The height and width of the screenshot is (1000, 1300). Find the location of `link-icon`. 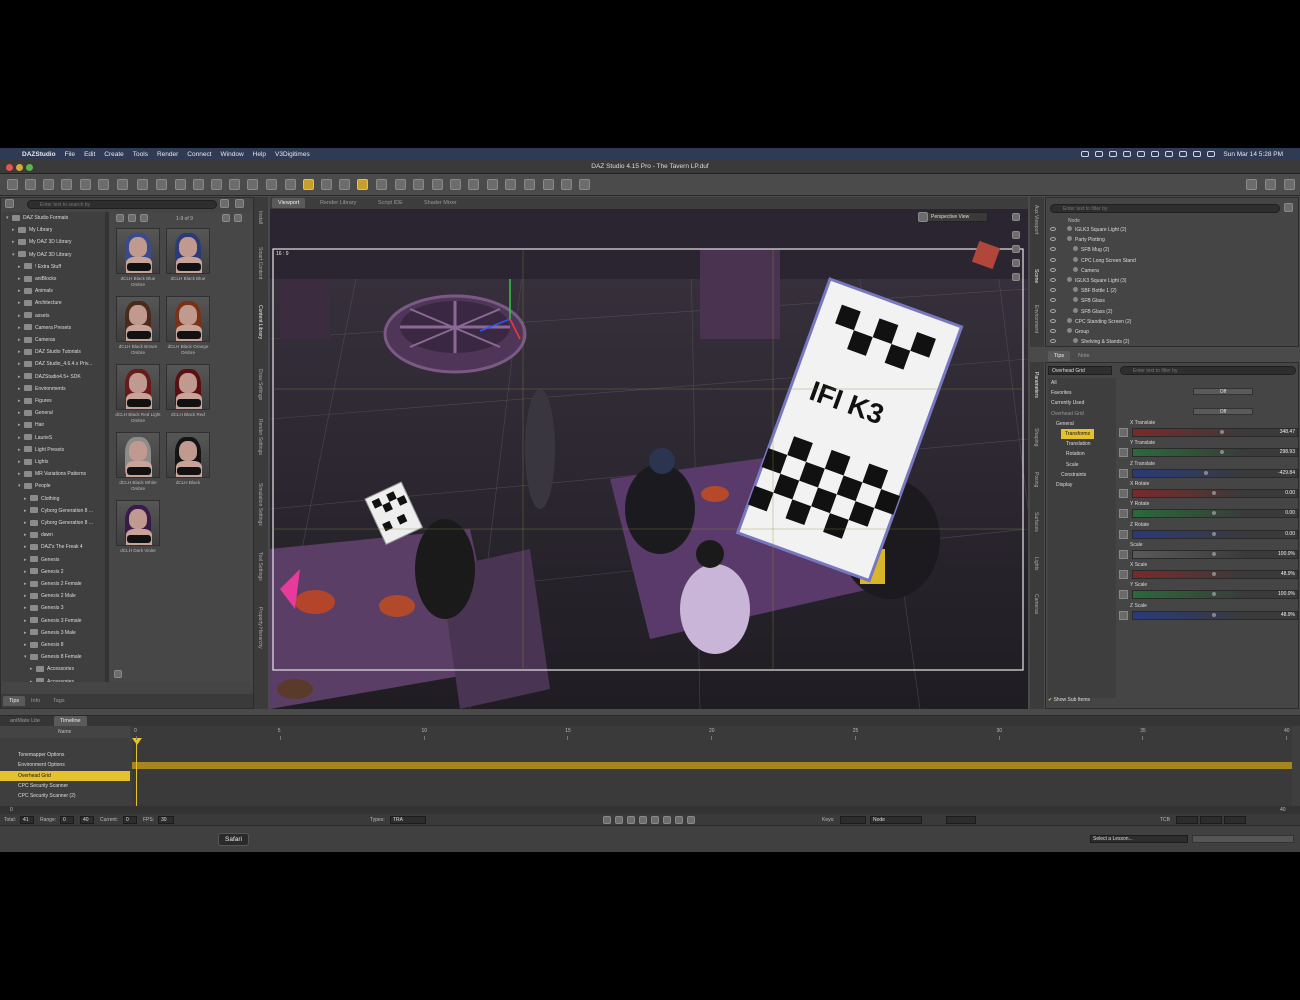

link-icon is located at coordinates (548, 184).